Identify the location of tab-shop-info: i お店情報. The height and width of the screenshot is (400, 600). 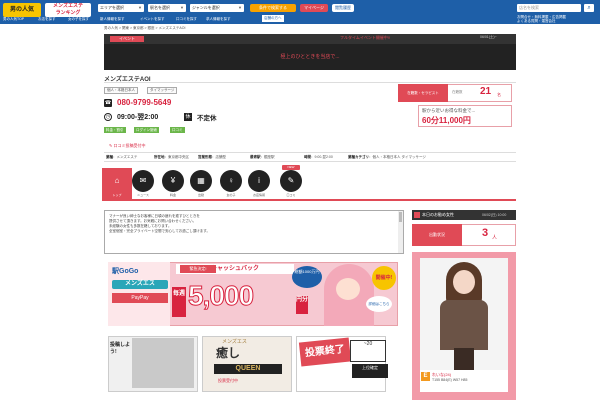
(259, 184).